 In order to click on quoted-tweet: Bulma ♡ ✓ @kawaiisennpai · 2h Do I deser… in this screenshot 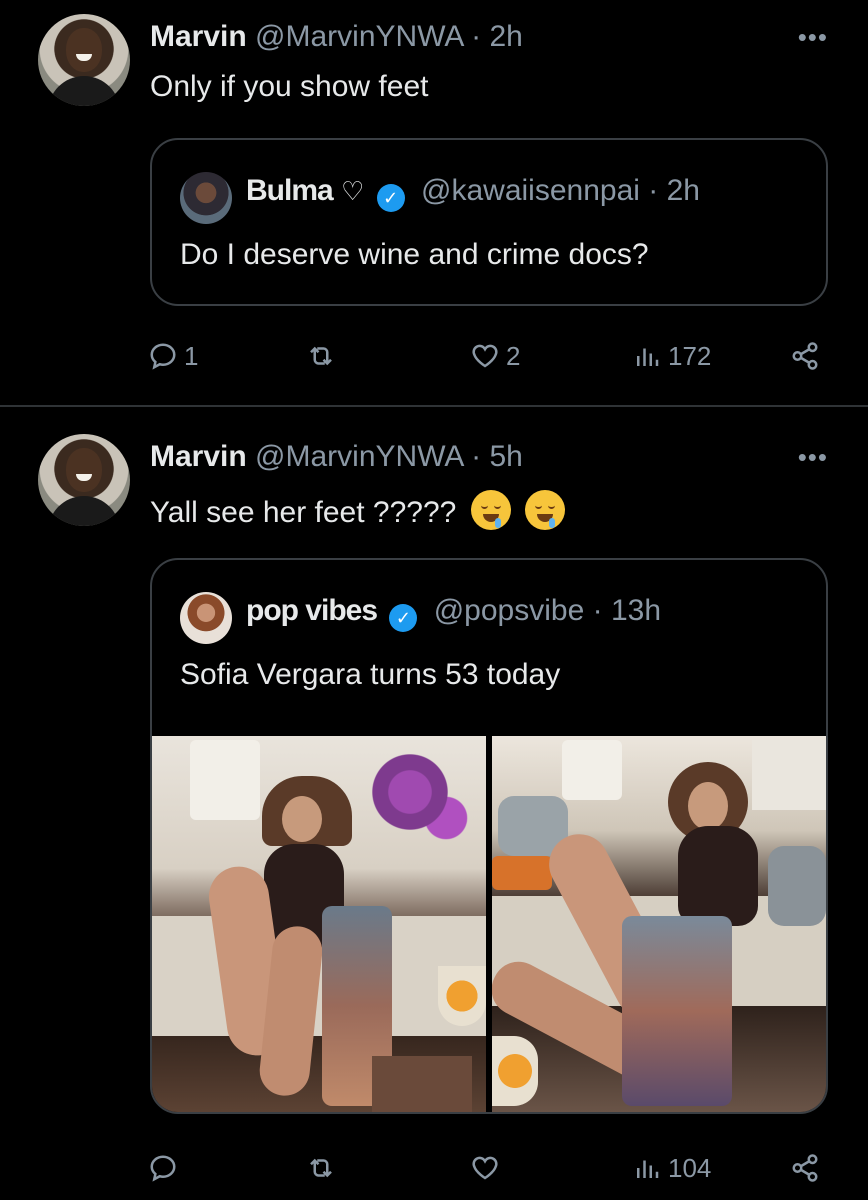, I will do `click(489, 222)`.